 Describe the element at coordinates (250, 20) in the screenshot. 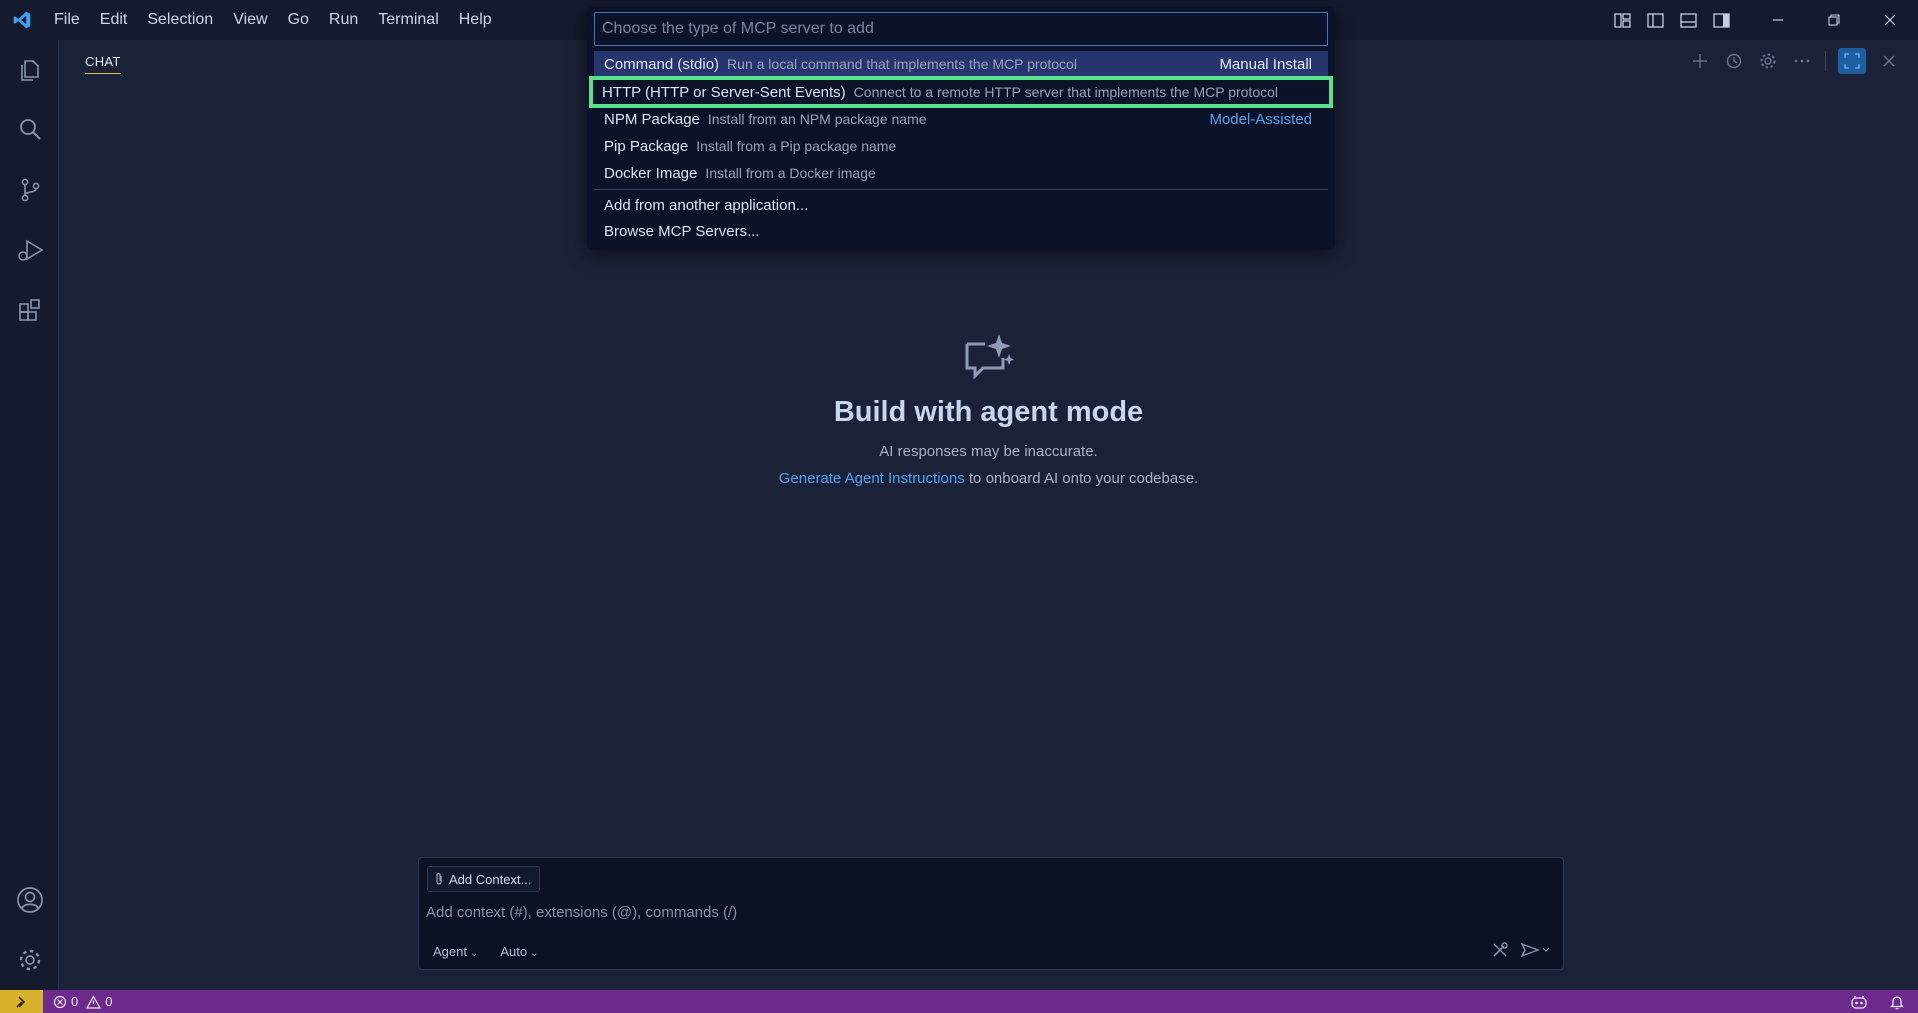

I see `menu-view: View` at that location.